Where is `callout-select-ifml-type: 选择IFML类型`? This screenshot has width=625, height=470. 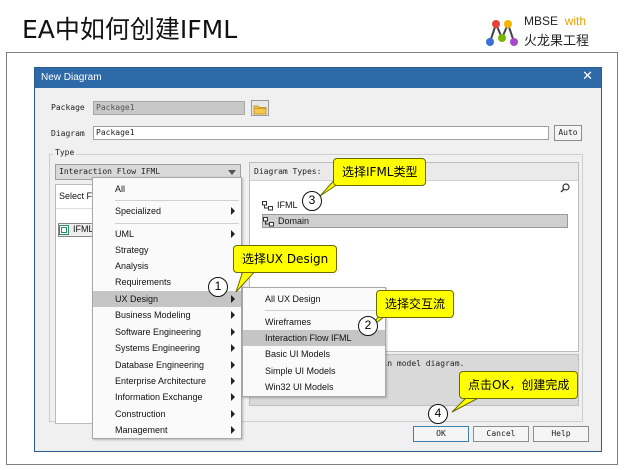
callout-select-ifml-type: 选择IFML类型 is located at coordinates (380, 172).